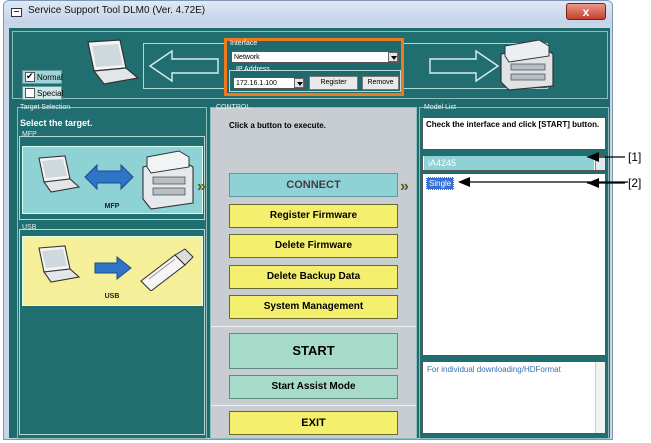 The height and width of the screenshot is (443, 651). I want to click on special-mode-option: Special, so click(43, 93).